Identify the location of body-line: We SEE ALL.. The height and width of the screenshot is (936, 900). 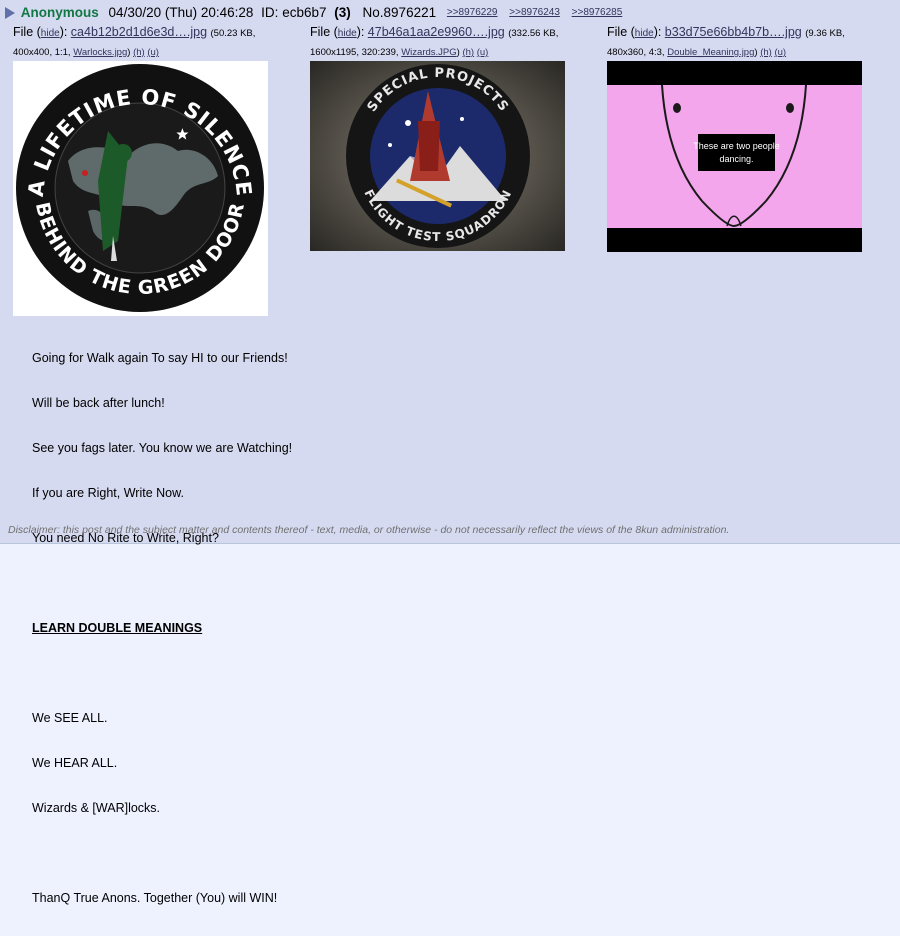
(70, 718).